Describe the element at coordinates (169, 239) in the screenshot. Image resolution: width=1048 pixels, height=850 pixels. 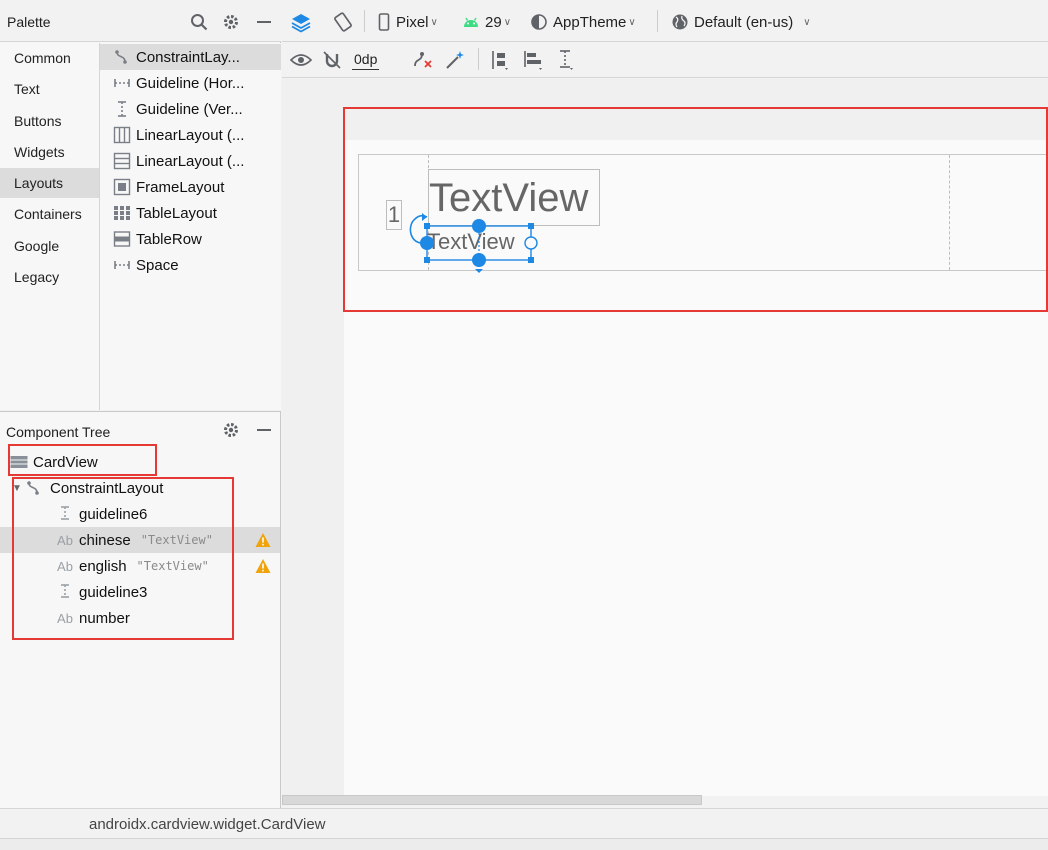
I see `widget-label: TableRow` at that location.